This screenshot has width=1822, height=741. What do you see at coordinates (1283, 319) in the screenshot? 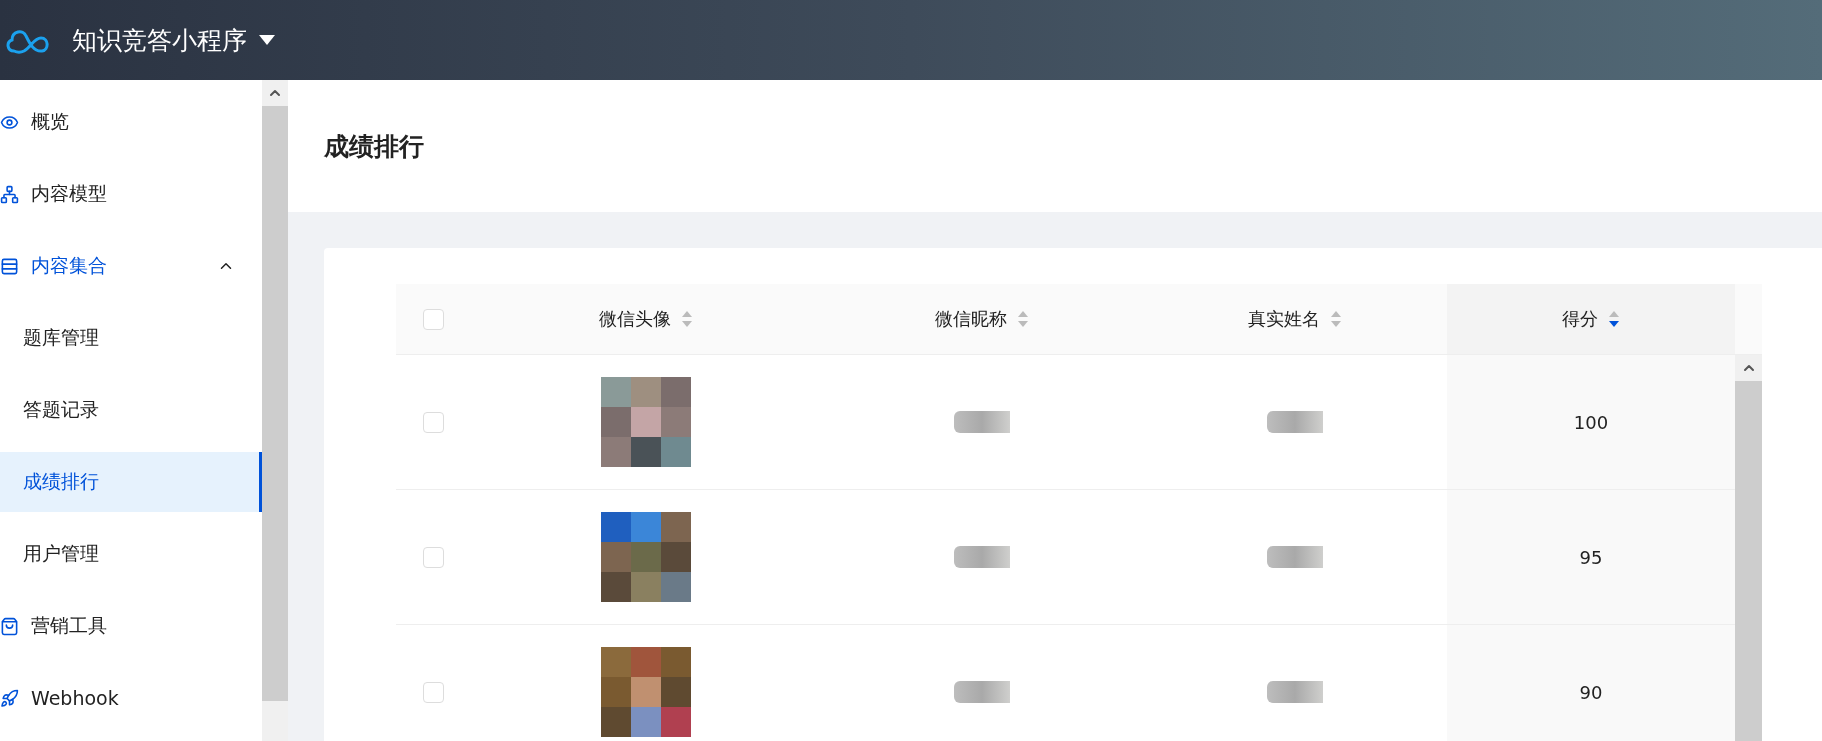
I see `column-header: 真实姓名` at bounding box center [1283, 319].